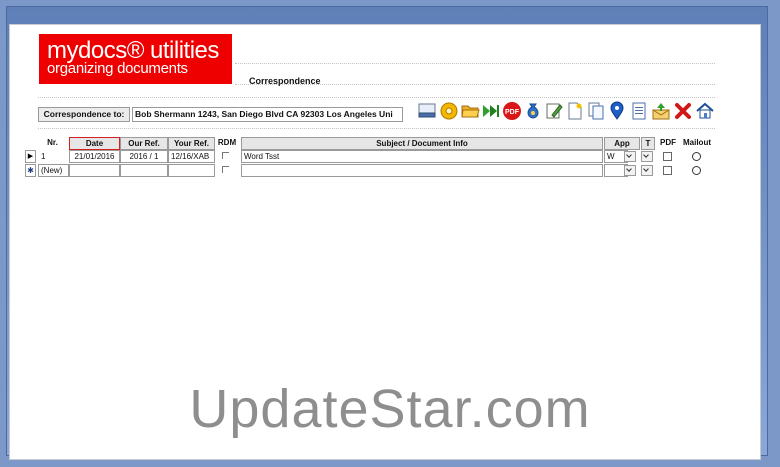  Describe the element at coordinates (144, 170) in the screenshot. I see `table-row-our-ref` at that location.